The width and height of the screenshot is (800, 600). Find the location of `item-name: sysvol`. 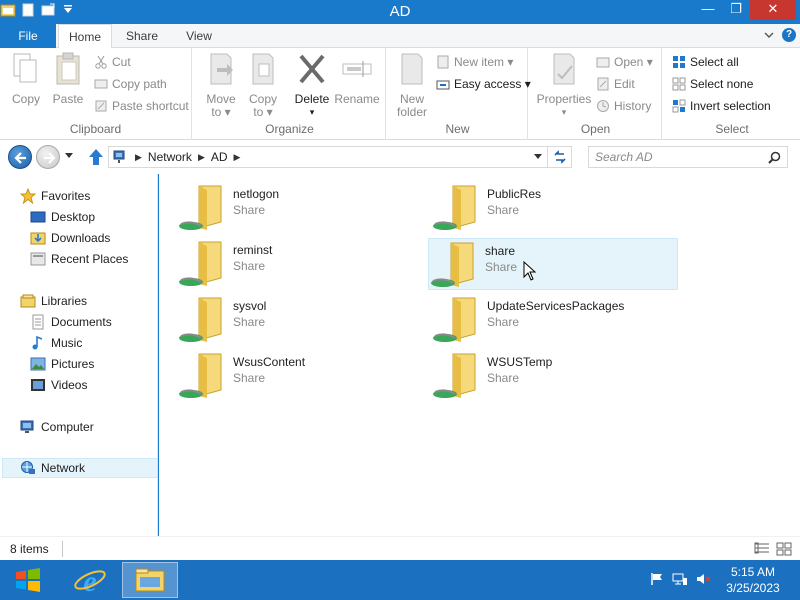

item-name: sysvol is located at coordinates (250, 306).